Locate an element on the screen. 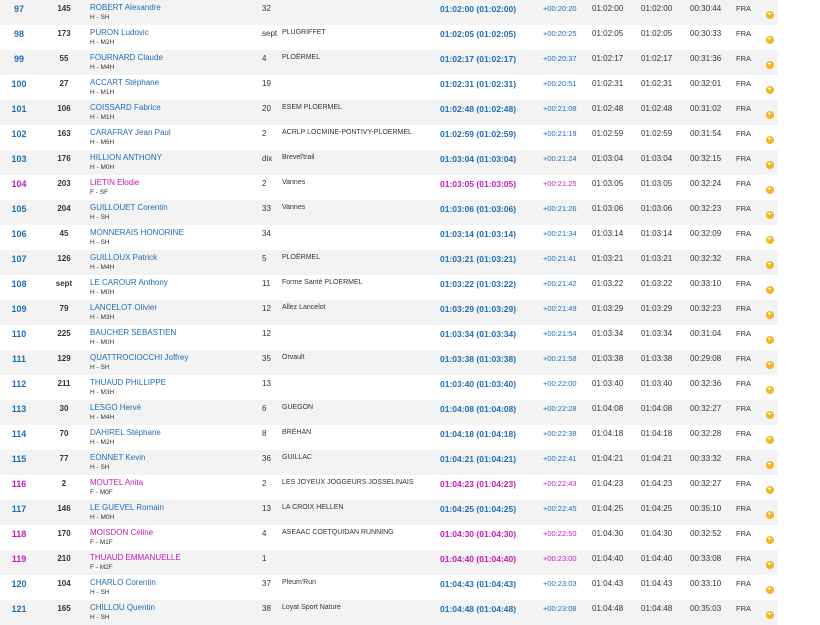  runner-name-link: THUAUD PHILLIPPE is located at coordinates (176, 383).